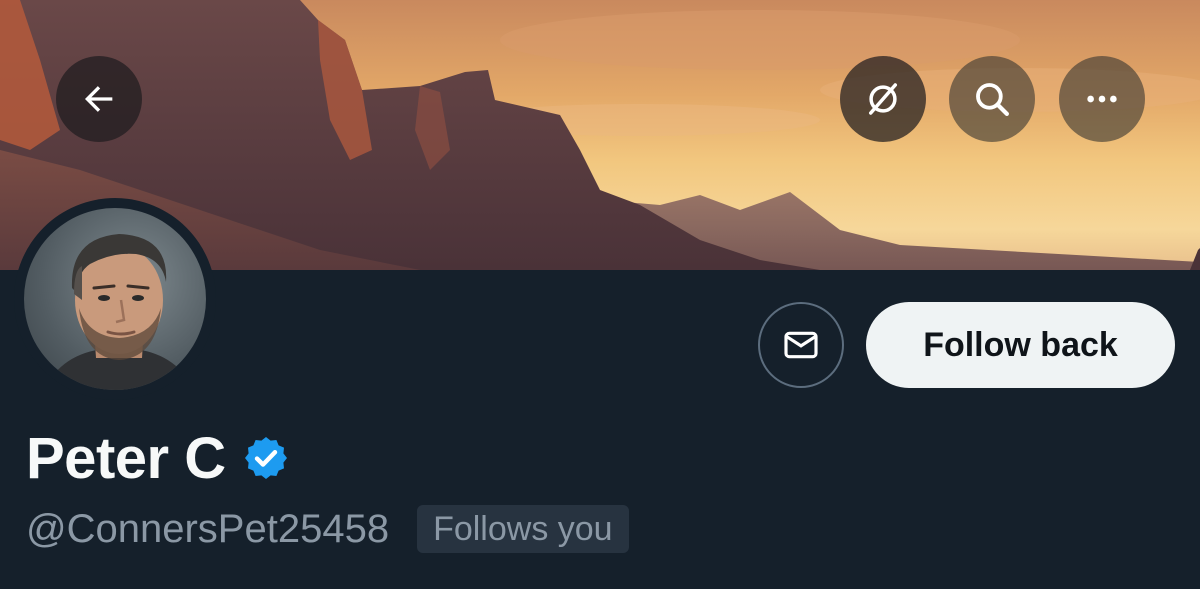  I want to click on search-icon, so click(992, 99).